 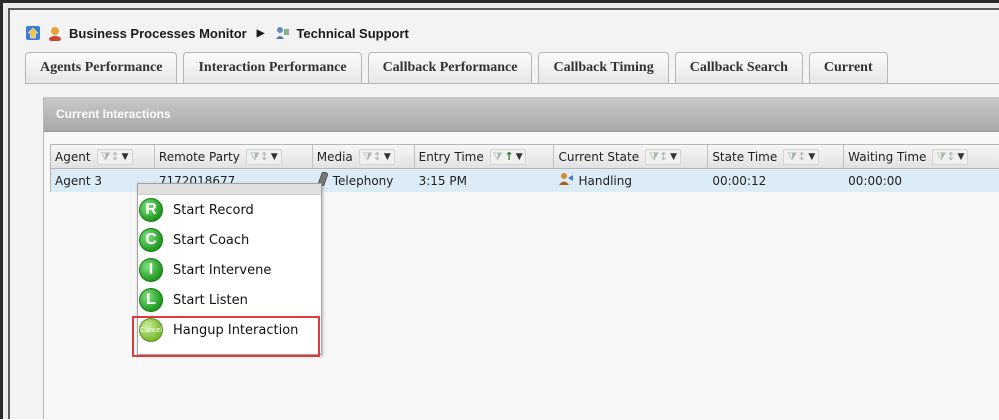 I want to click on support-agent-icon, so click(x=282, y=33).